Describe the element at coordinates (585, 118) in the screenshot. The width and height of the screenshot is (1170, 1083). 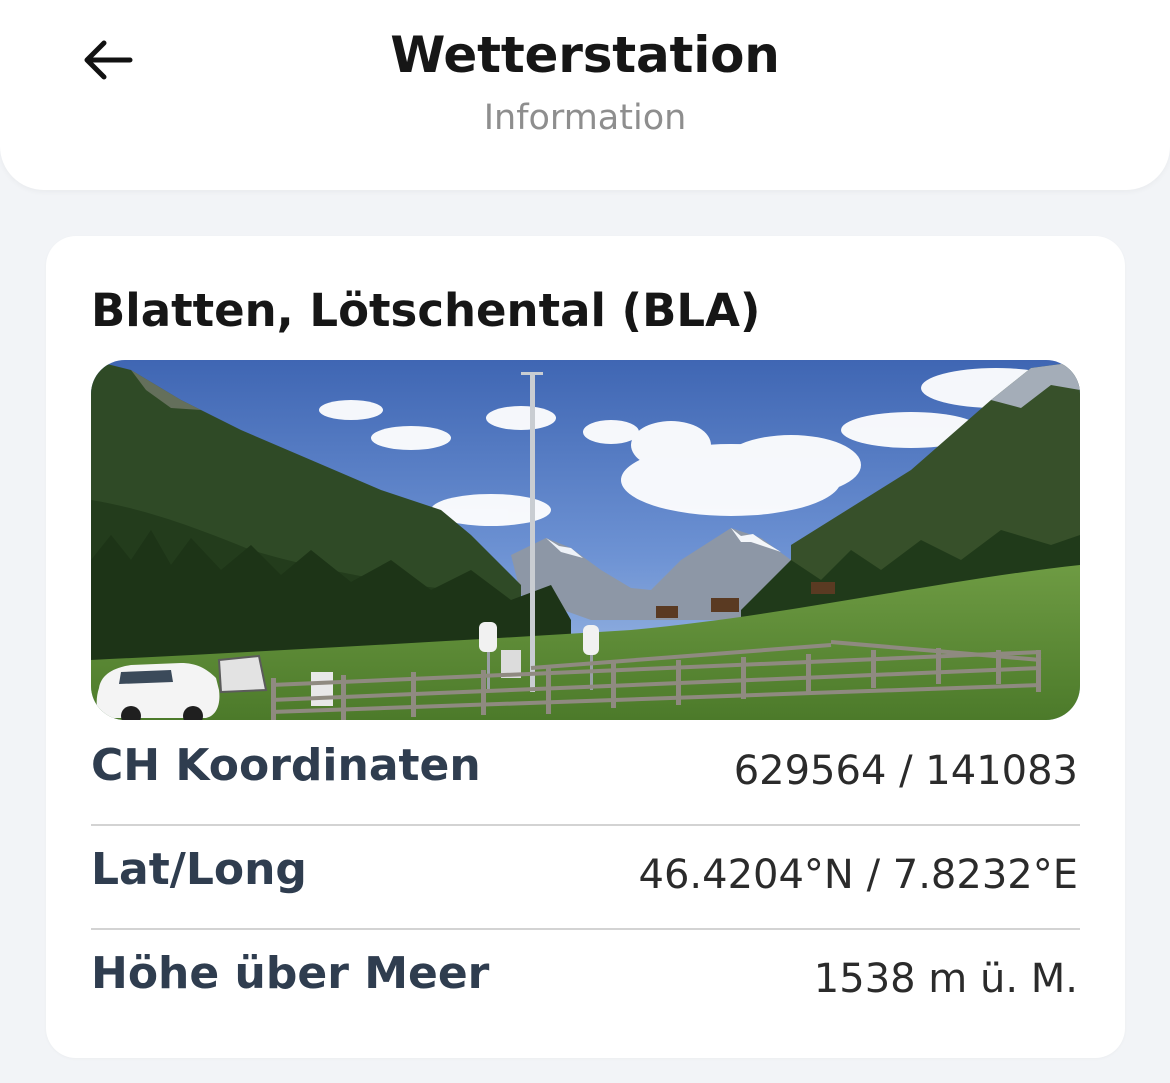
I see `page-subtitle: Information` at that location.